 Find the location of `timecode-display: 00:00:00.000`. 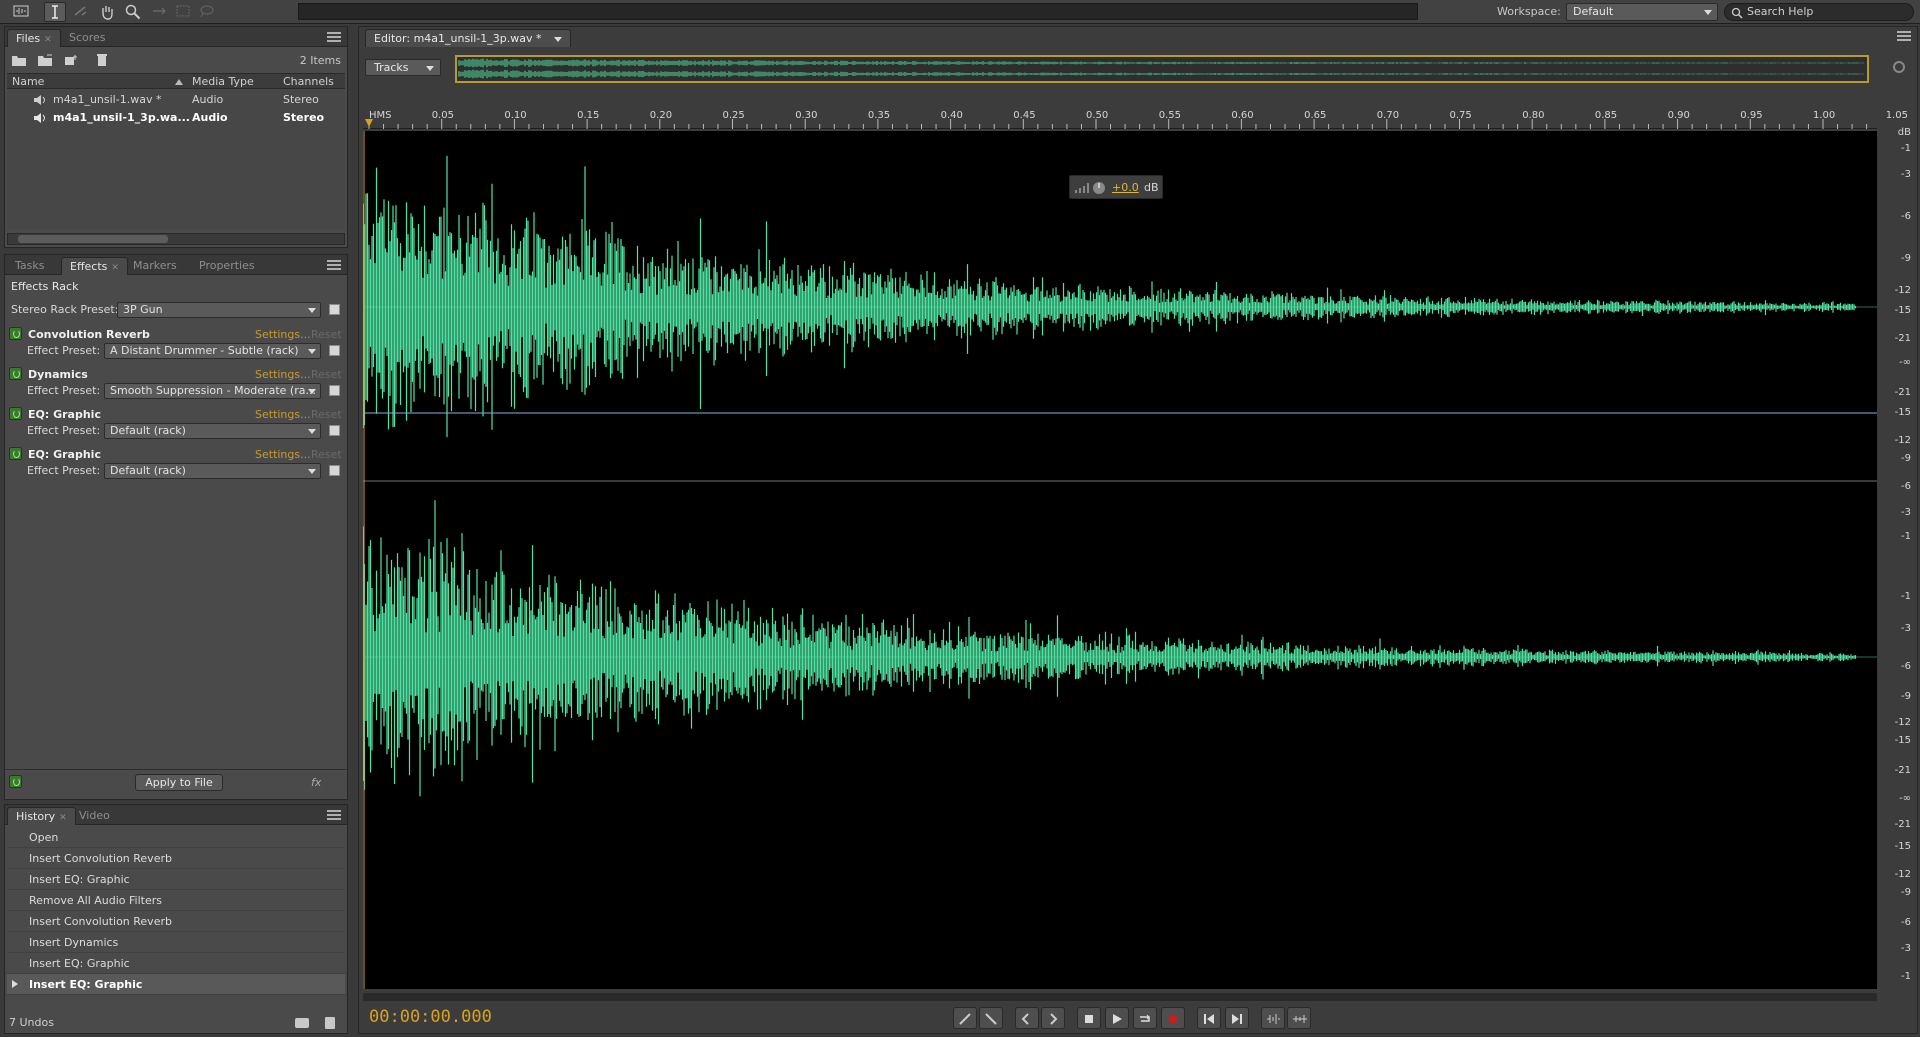

timecode-display: 00:00:00.000 is located at coordinates (430, 1017).